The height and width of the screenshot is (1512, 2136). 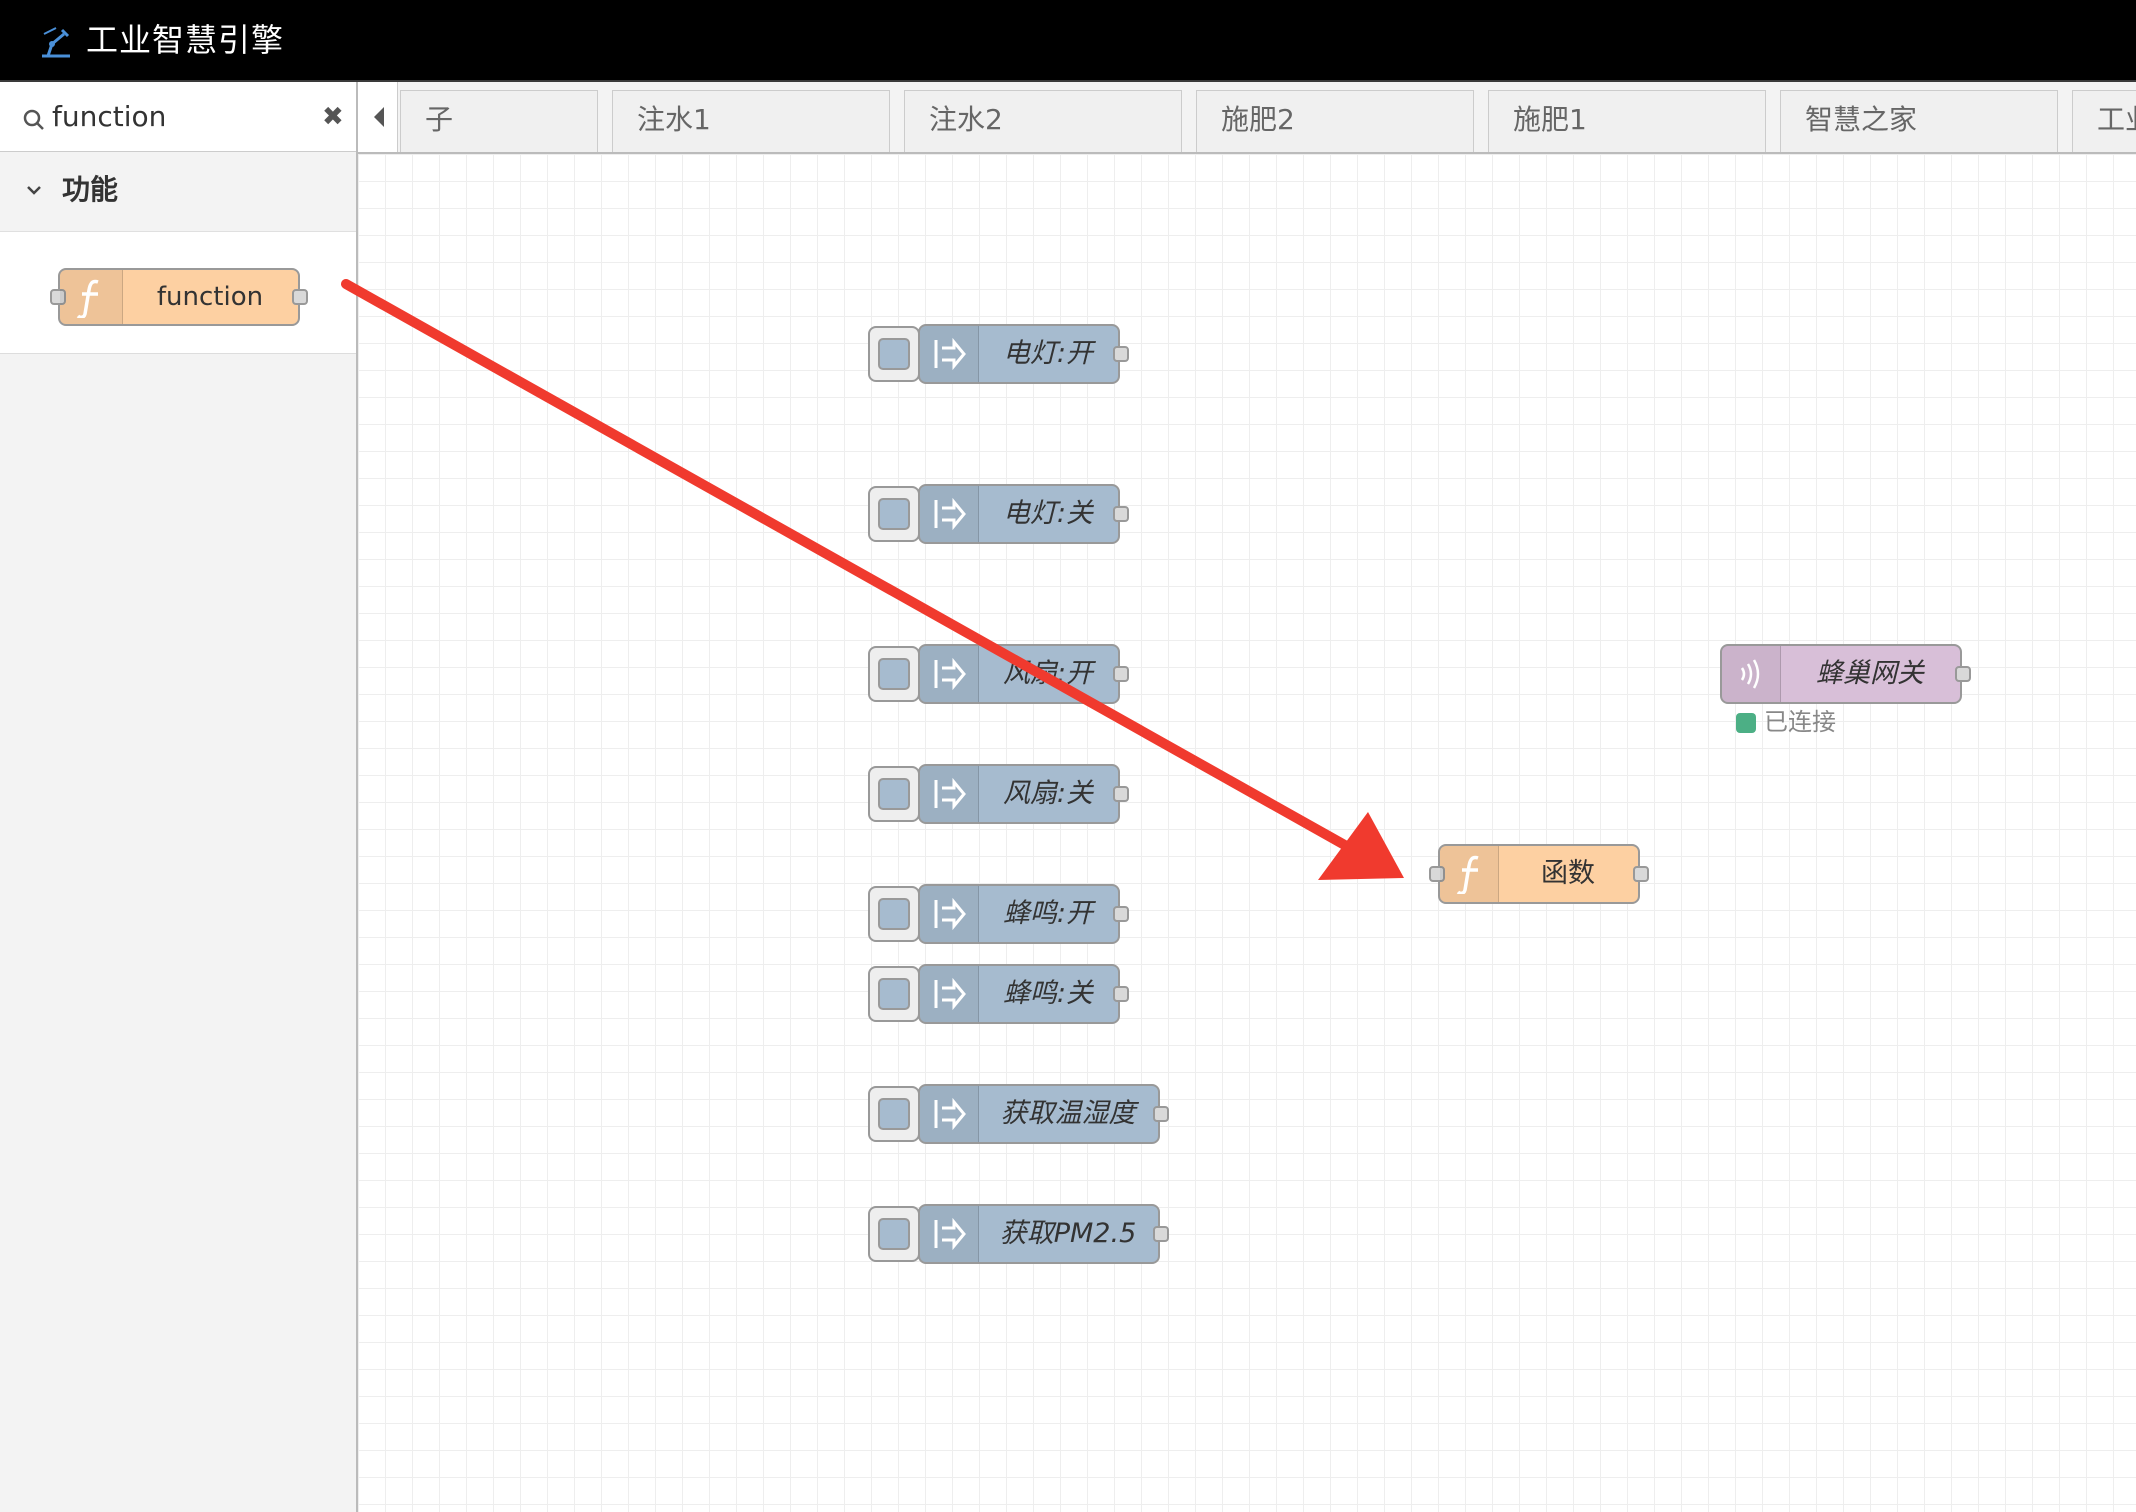 What do you see at coordinates (1043, 121) in the screenshot?
I see `tab-flow: 注水2` at bounding box center [1043, 121].